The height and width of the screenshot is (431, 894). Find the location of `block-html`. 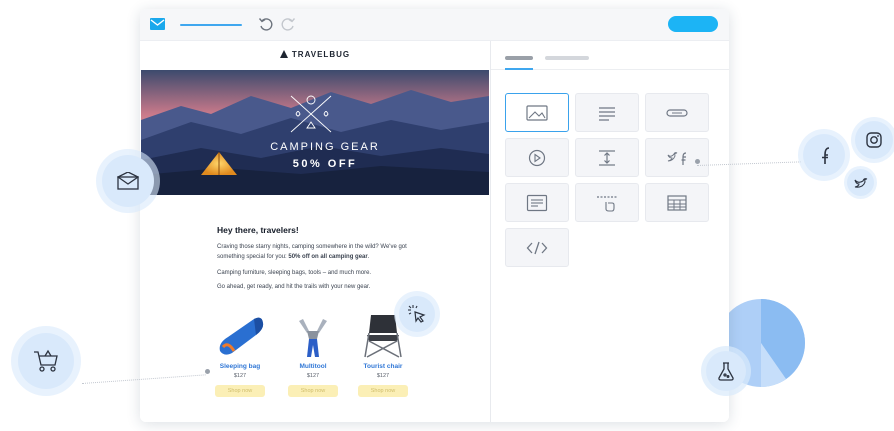

block-html is located at coordinates (537, 247).